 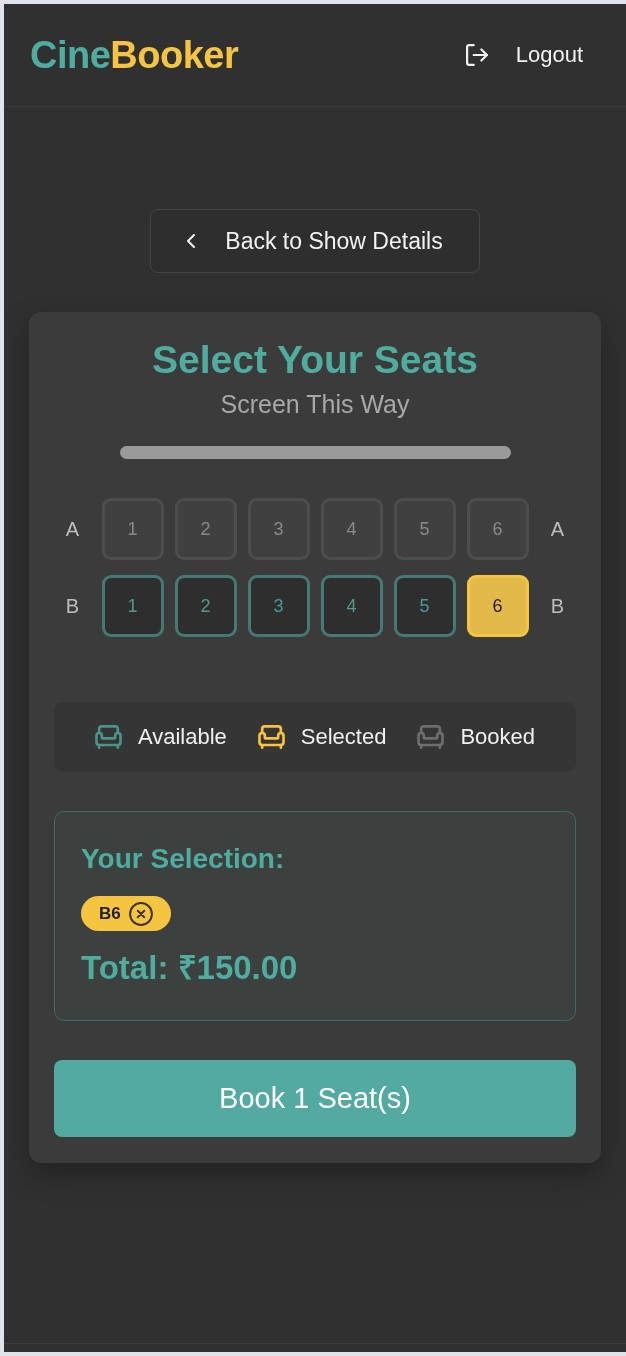 What do you see at coordinates (110, 913) in the screenshot?
I see `seat-chip-label: B6` at bounding box center [110, 913].